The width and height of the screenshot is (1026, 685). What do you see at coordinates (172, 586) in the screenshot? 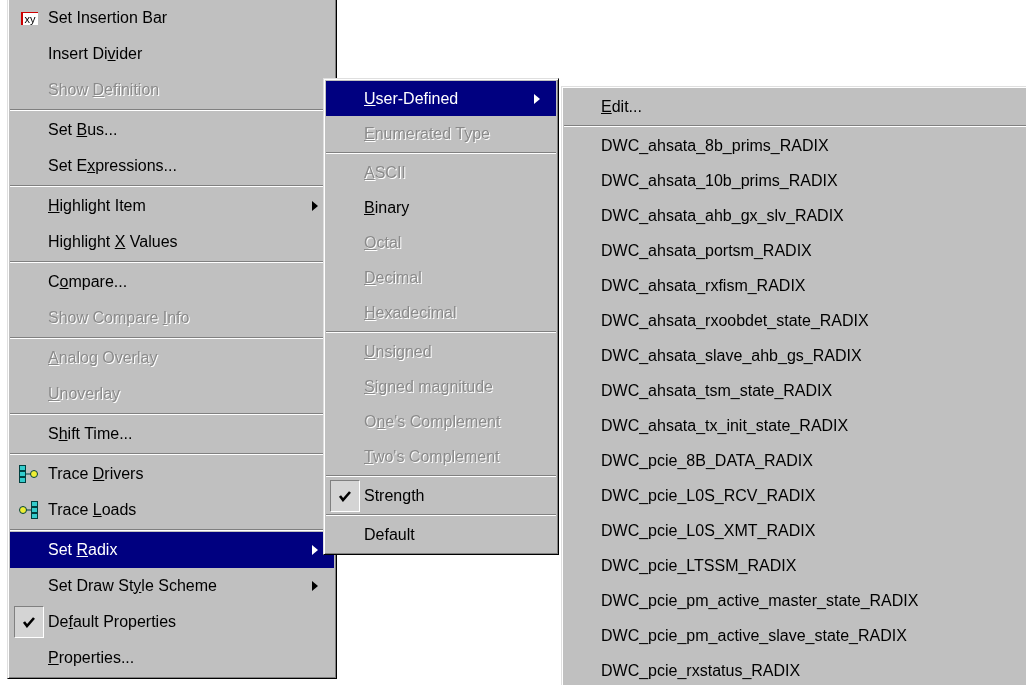
I see `menu-item: Set Draw Style Scheme` at bounding box center [172, 586].